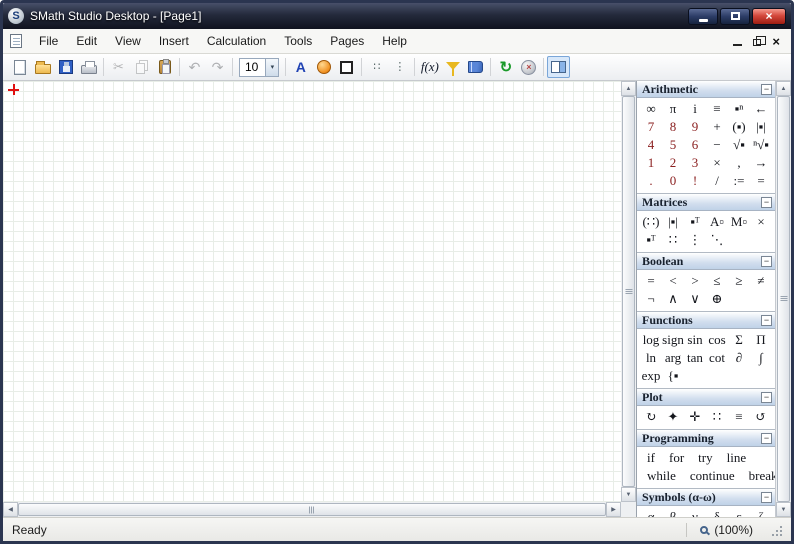  I want to click on palette-button: tan, so click(695, 358).